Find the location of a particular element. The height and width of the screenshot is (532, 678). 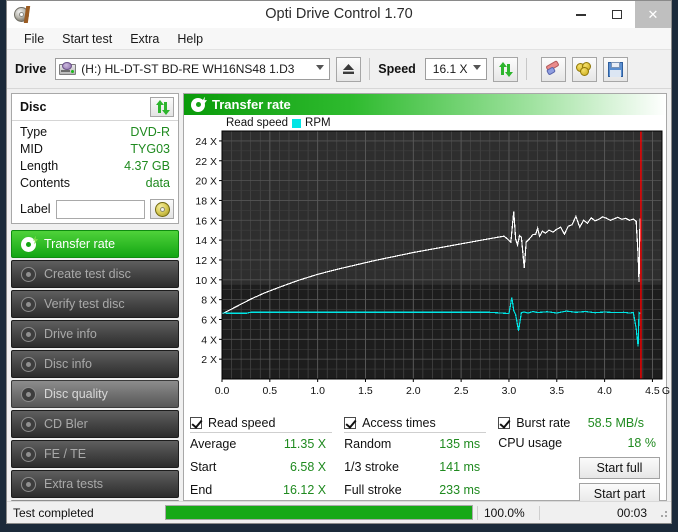

close-button: ✕ is located at coordinates (653, 14).